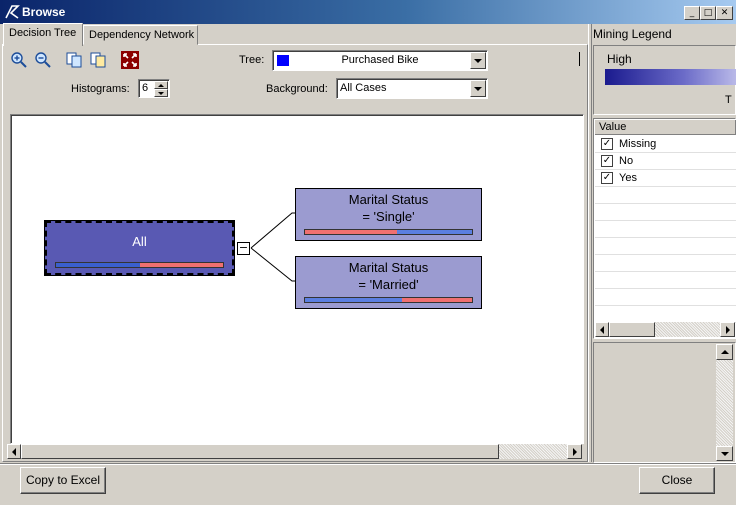 Image resolution: width=736 pixels, height=505 pixels. What do you see at coordinates (100, 89) in the screenshot?
I see `histograms-label: Histograms:` at bounding box center [100, 89].